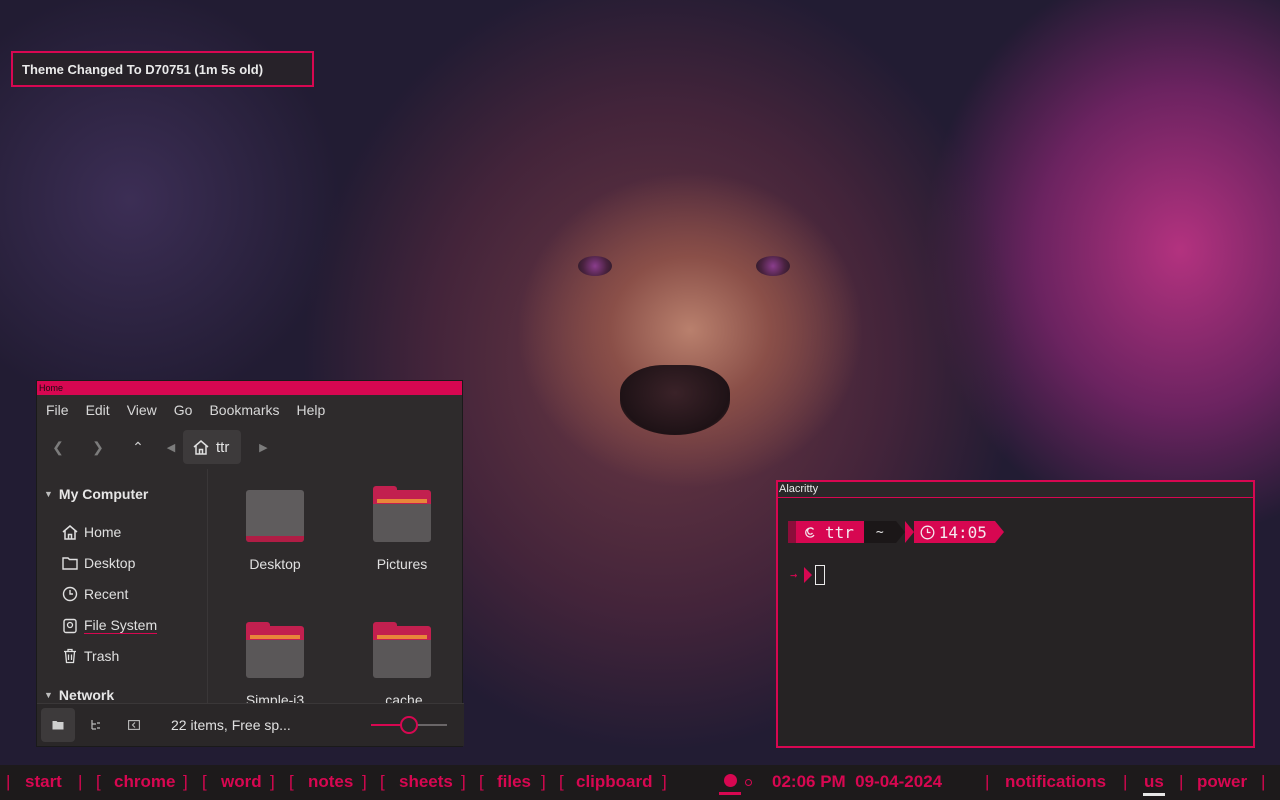 Image resolution: width=1280 pixels, height=800 pixels. Describe the element at coordinates (144, 782) in the screenshot. I see `bar-item-chrome: chrome` at that location.